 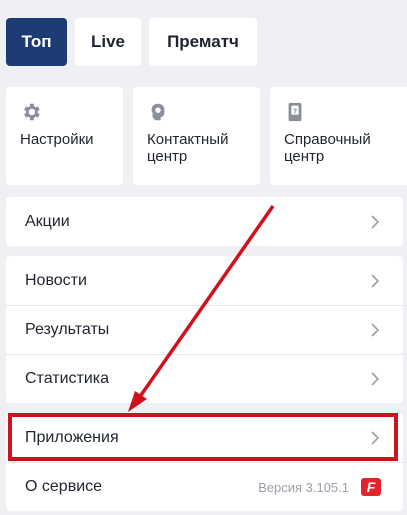 What do you see at coordinates (64, 486) in the screenshot?
I see `menu-item-label: О сервисе` at bounding box center [64, 486].